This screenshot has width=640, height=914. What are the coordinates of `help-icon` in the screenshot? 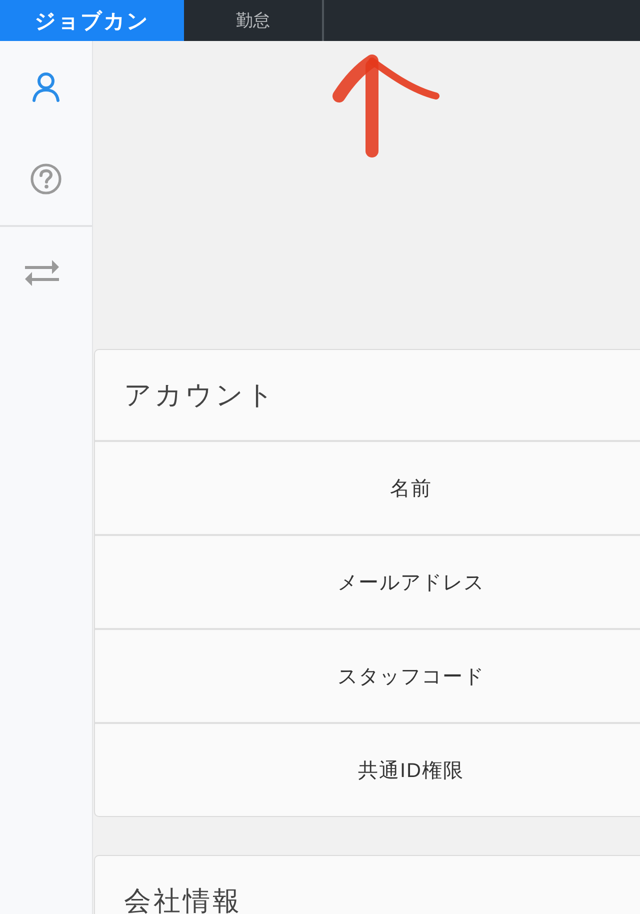 It's located at (46, 179).